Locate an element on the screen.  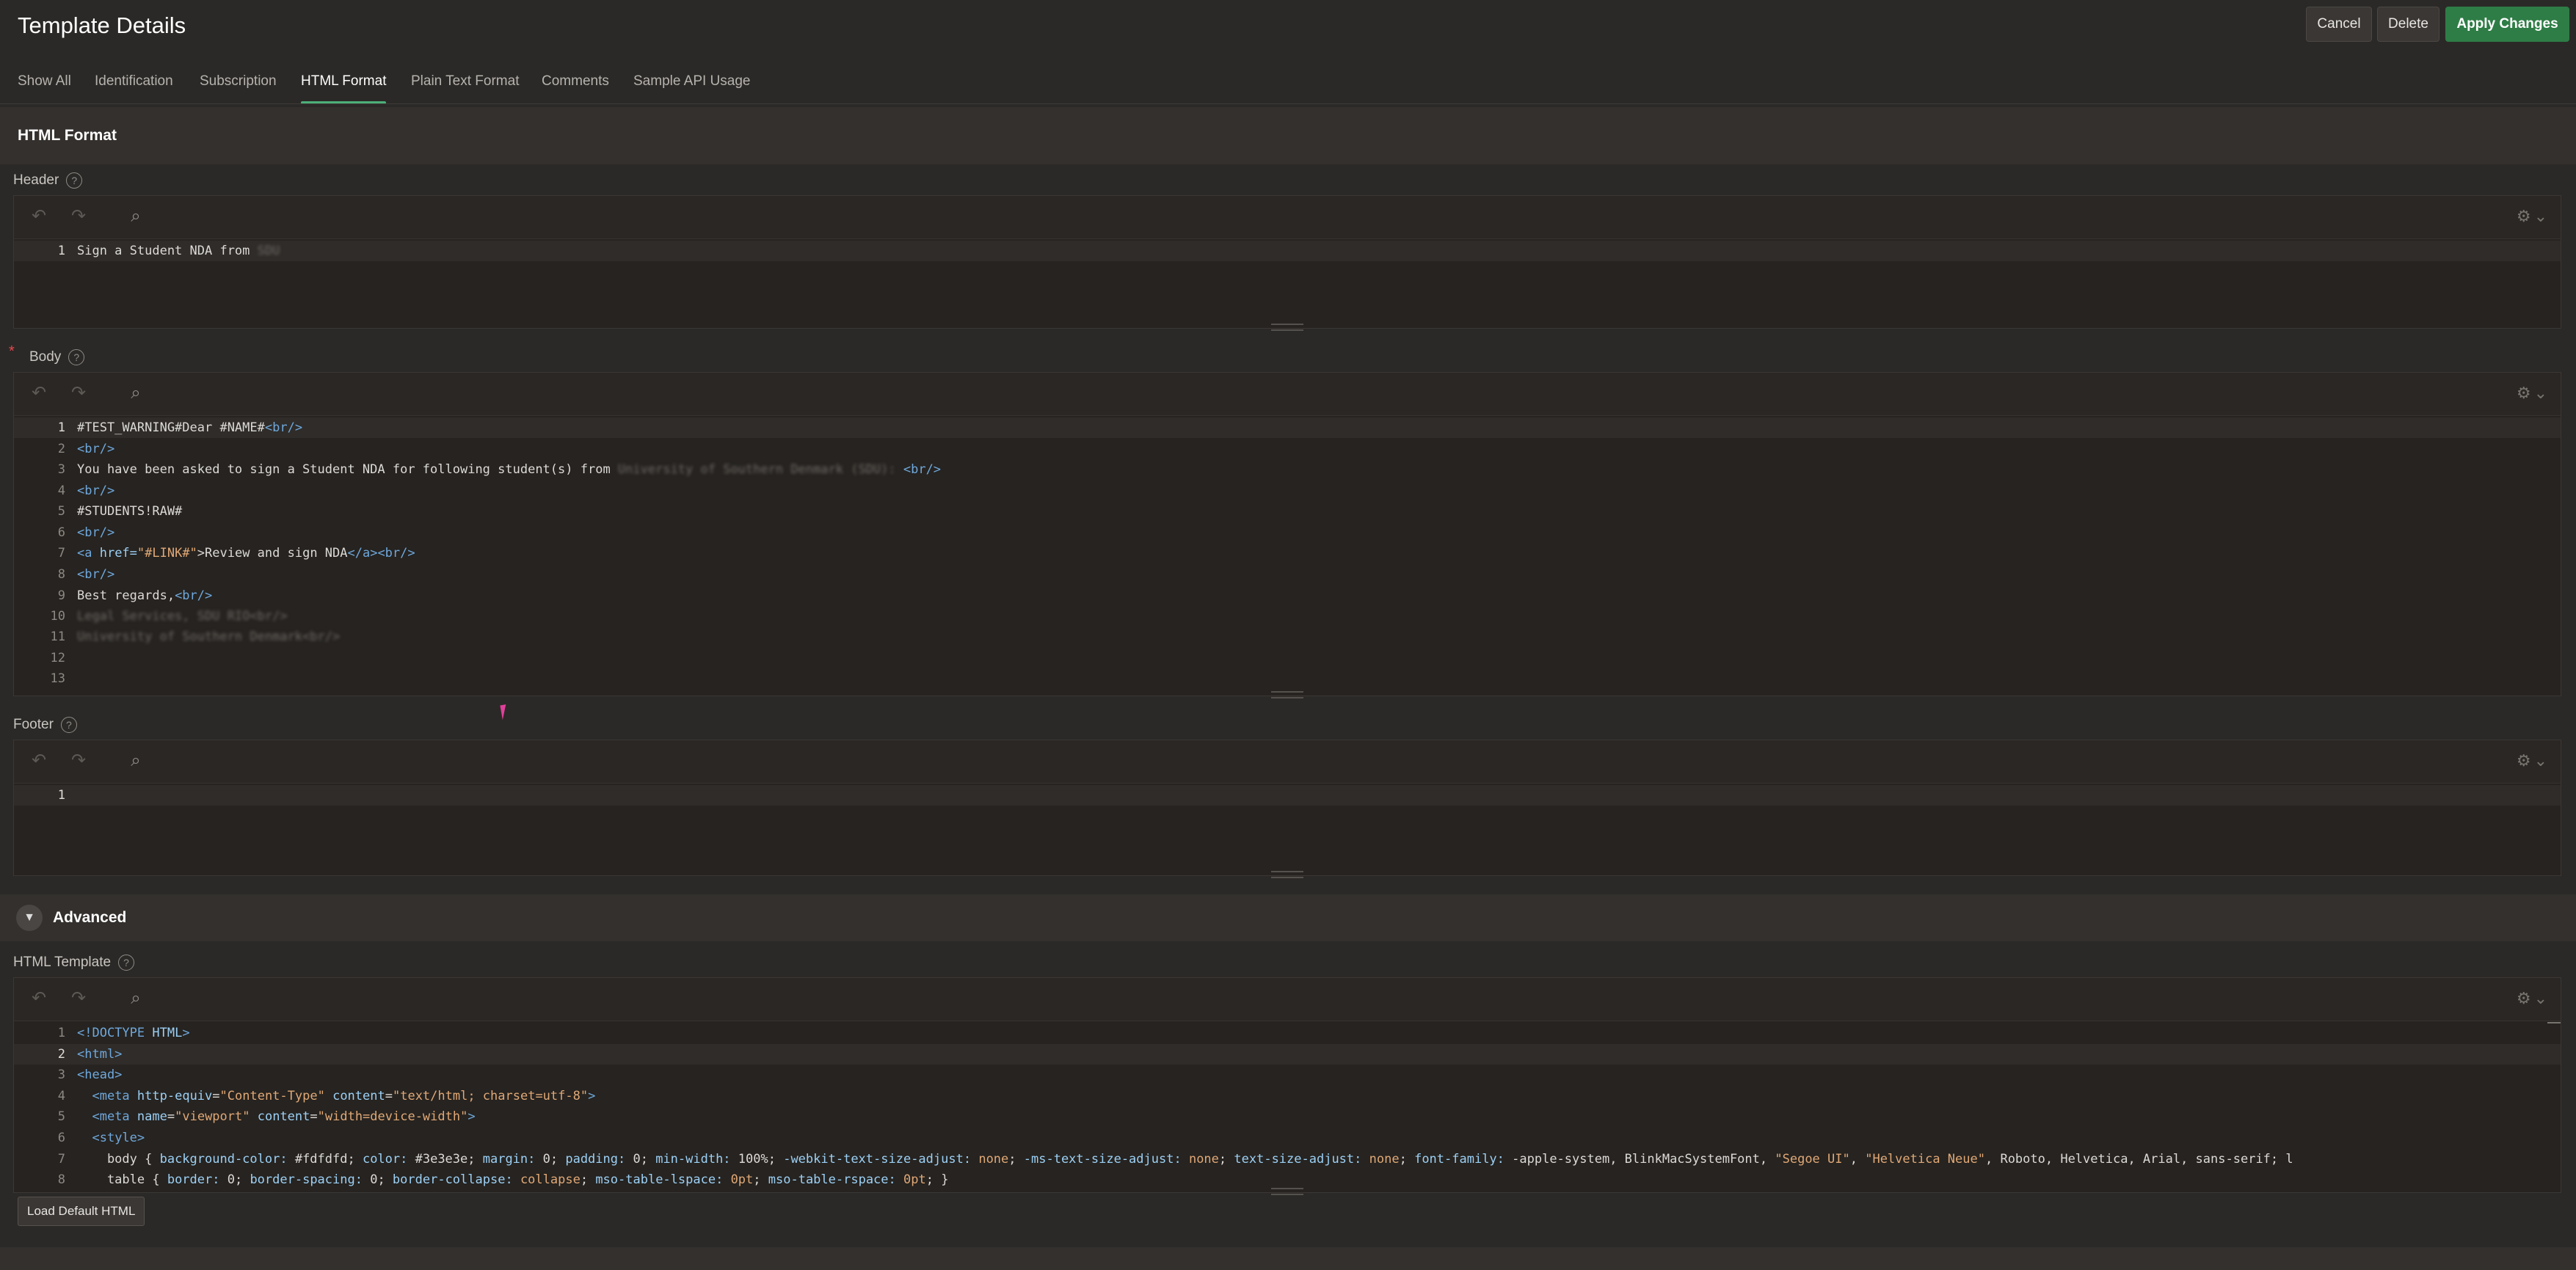
line-number: 8 is located at coordinates (61, 1180).